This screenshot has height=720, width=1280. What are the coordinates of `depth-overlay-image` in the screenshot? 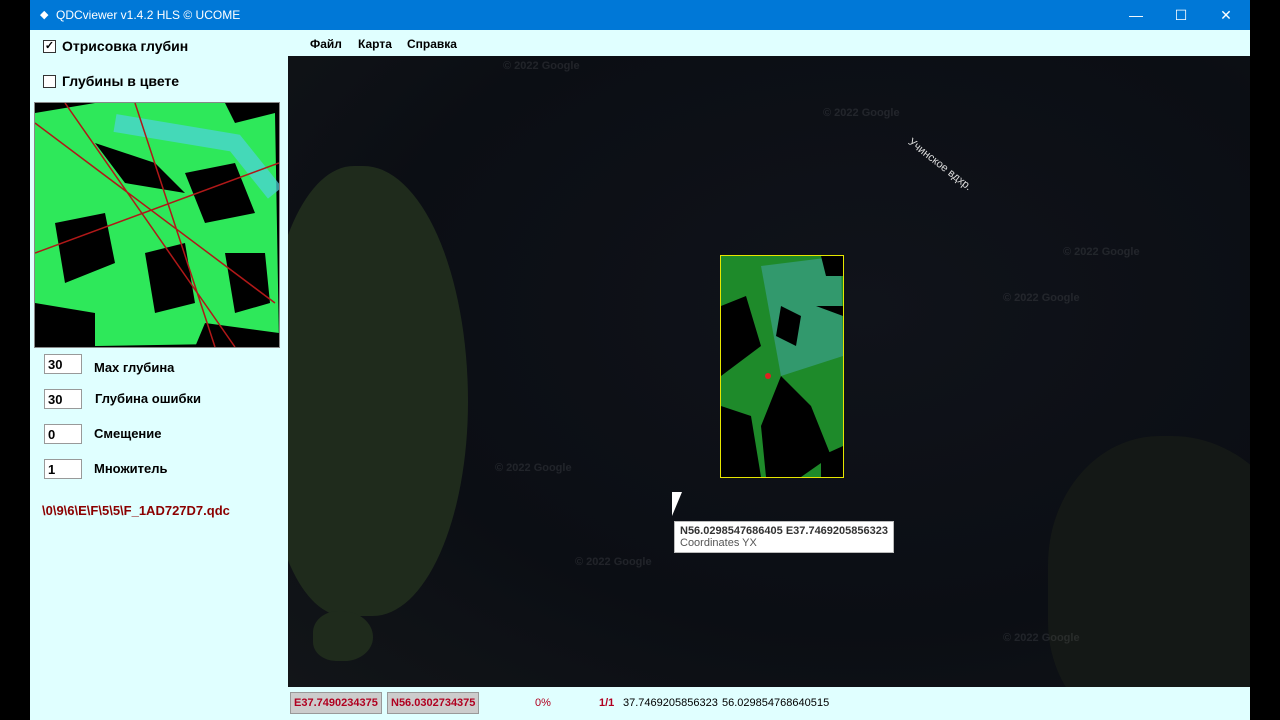 It's located at (782, 366).